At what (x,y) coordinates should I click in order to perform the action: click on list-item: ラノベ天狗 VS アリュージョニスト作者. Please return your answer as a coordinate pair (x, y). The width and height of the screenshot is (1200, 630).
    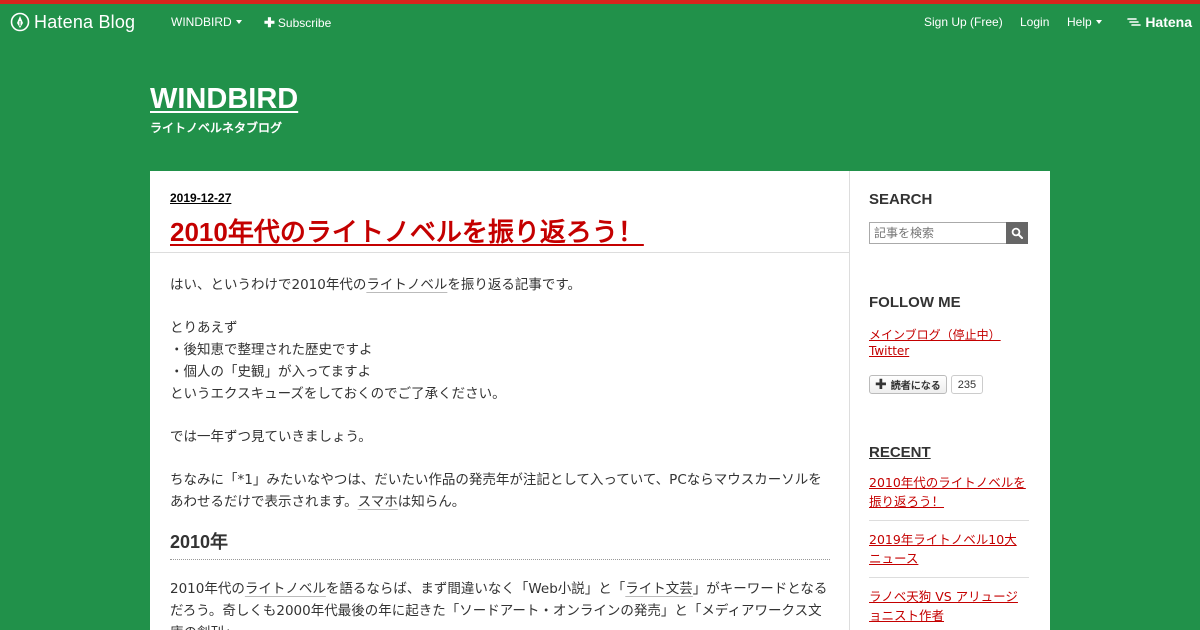
    Looking at the image, I should click on (949, 608).